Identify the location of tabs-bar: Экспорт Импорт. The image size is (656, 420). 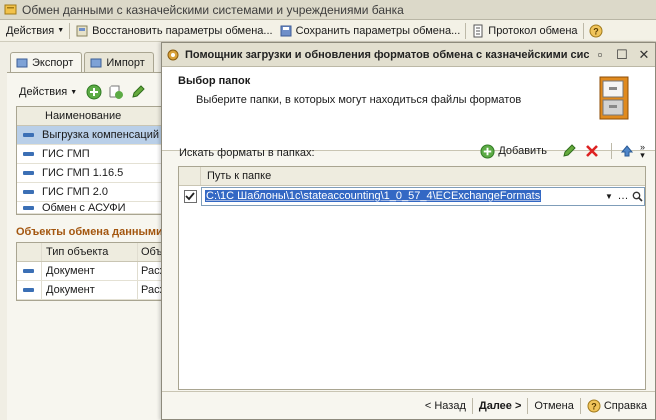
(83, 62).